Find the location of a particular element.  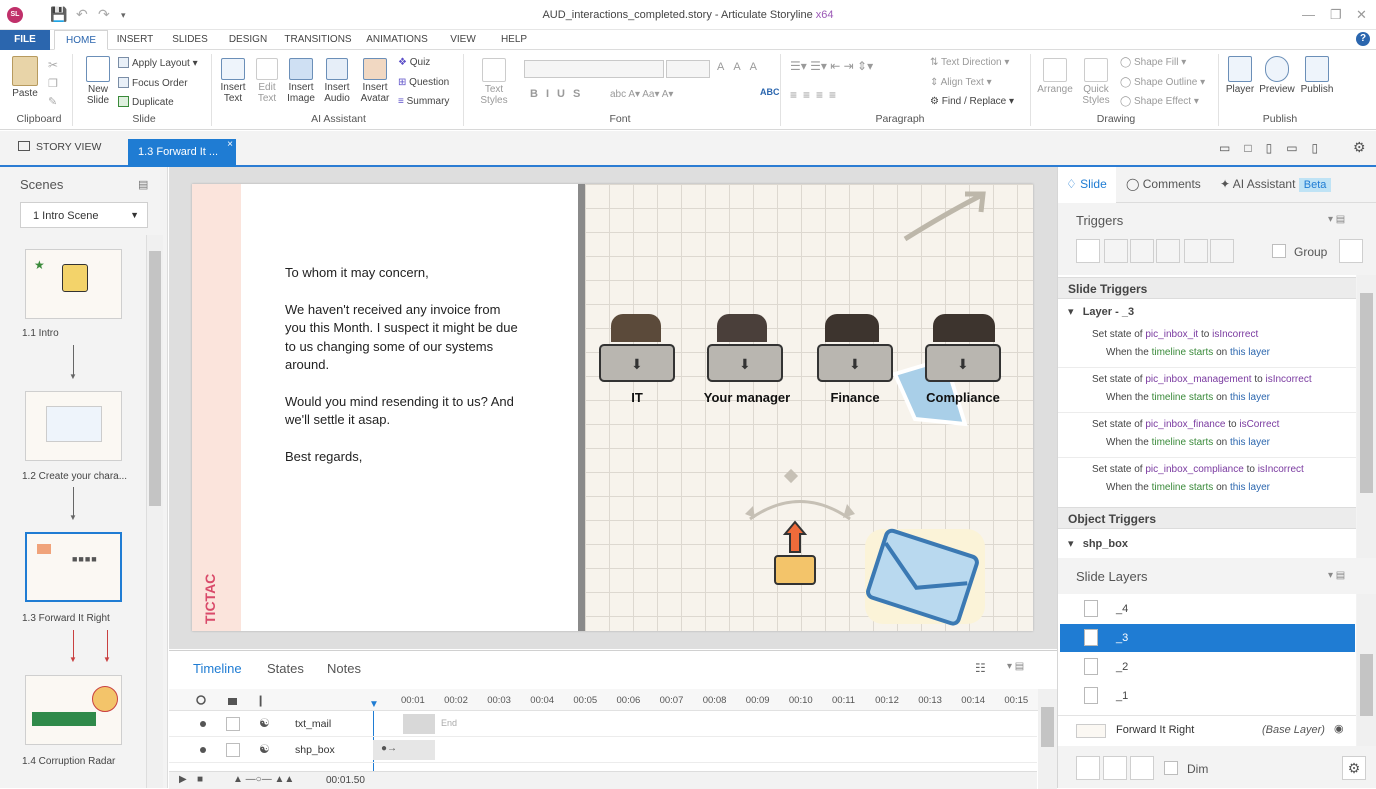

tab-animations: ANIMATIONS is located at coordinates (397, 40).